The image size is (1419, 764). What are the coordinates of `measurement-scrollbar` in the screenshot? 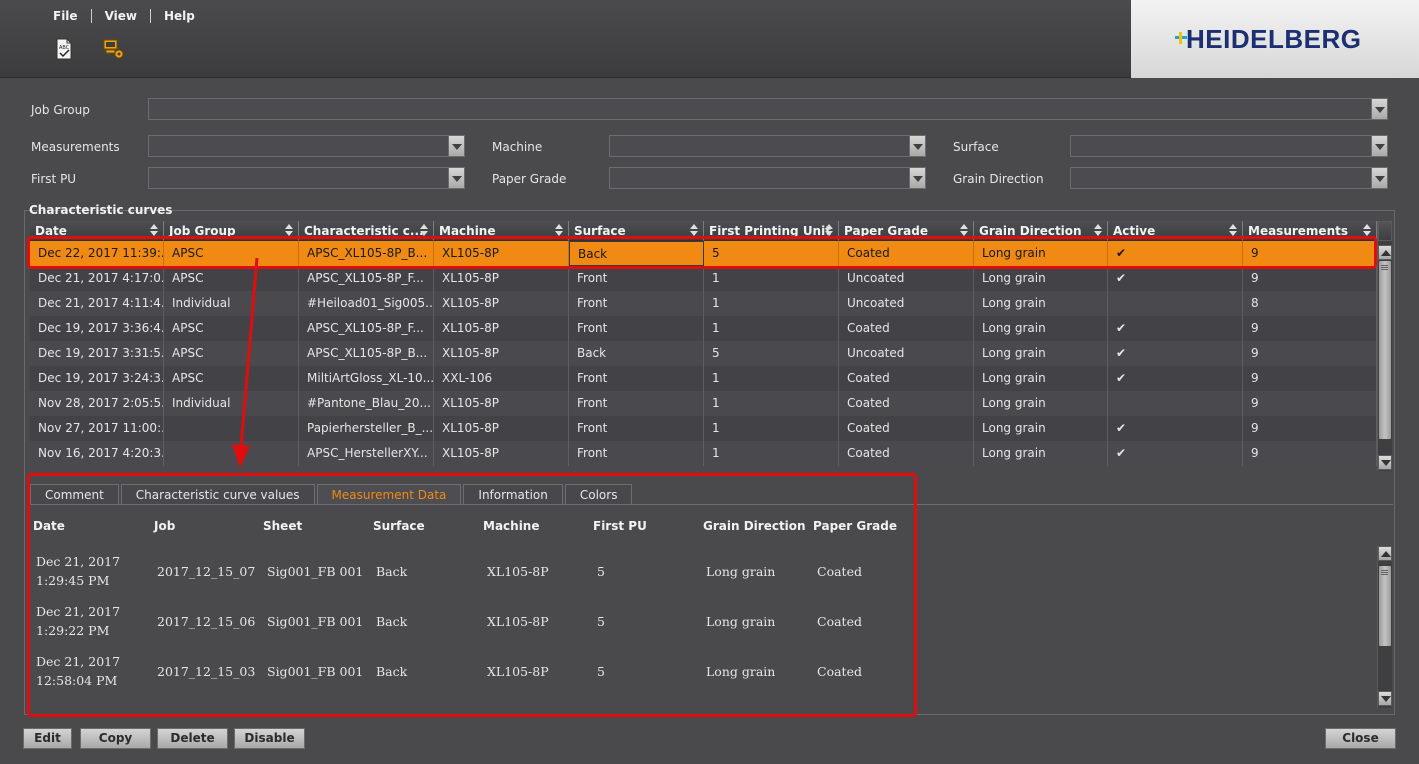 It's located at (1384, 627).